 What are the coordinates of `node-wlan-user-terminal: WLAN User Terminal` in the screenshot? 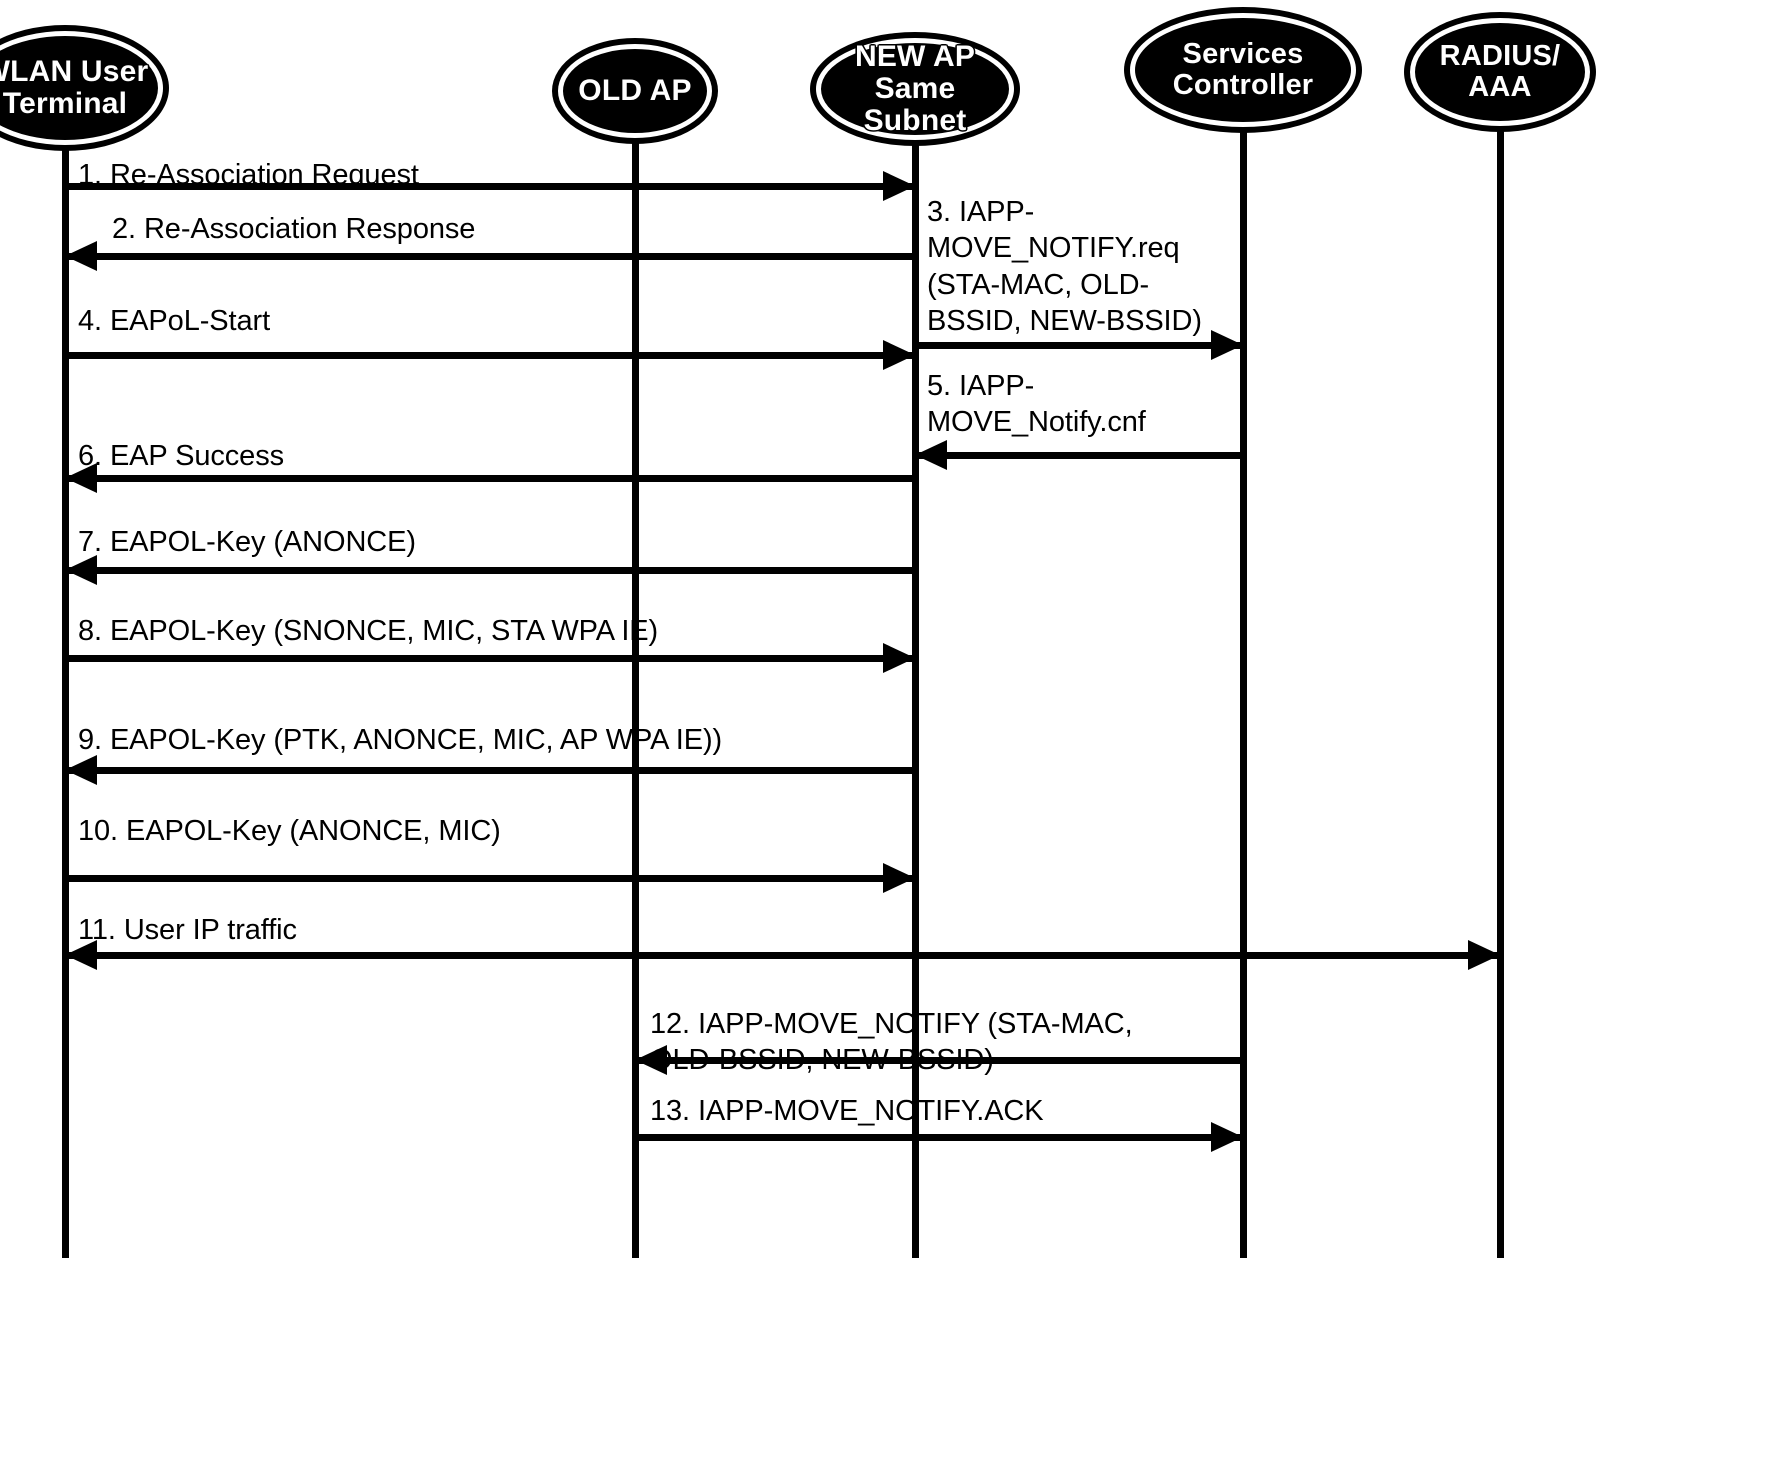 It's located at (79, 88).